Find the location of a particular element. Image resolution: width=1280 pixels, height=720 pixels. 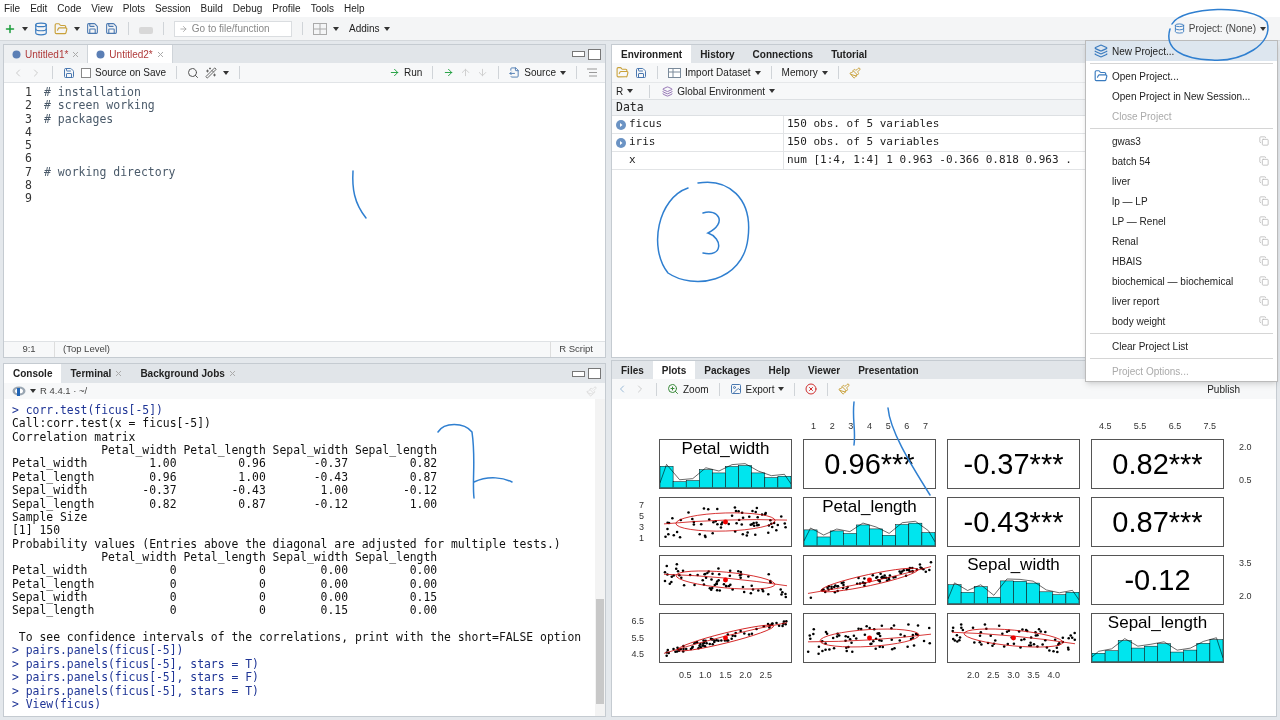

pane-tab: Help is located at coordinates (779, 370).